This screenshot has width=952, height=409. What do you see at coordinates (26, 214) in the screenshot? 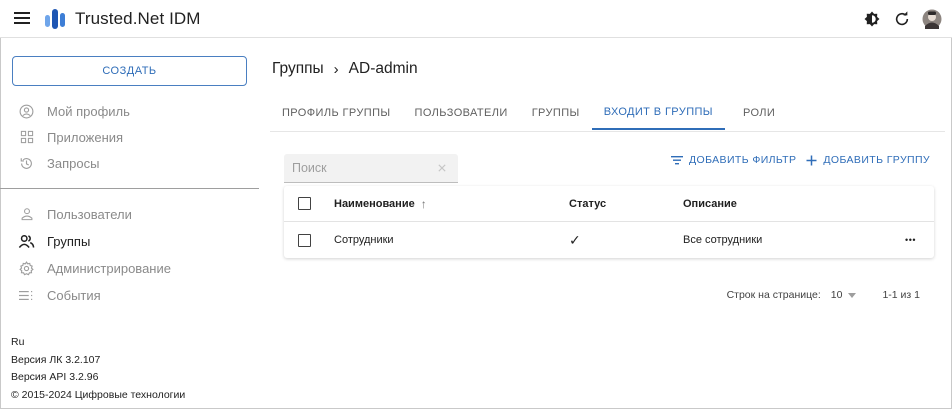
I see `person-icon` at bounding box center [26, 214].